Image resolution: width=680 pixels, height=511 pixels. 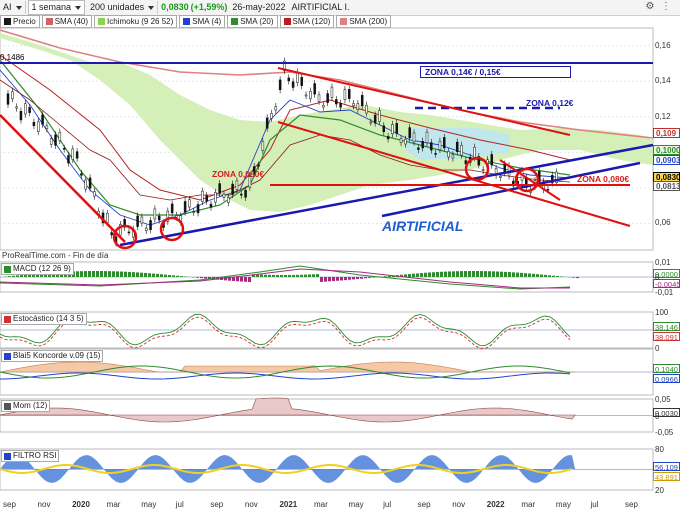 What do you see at coordinates (659, 449) in the screenshot?
I see `panel-tick: 80` at bounding box center [659, 449].